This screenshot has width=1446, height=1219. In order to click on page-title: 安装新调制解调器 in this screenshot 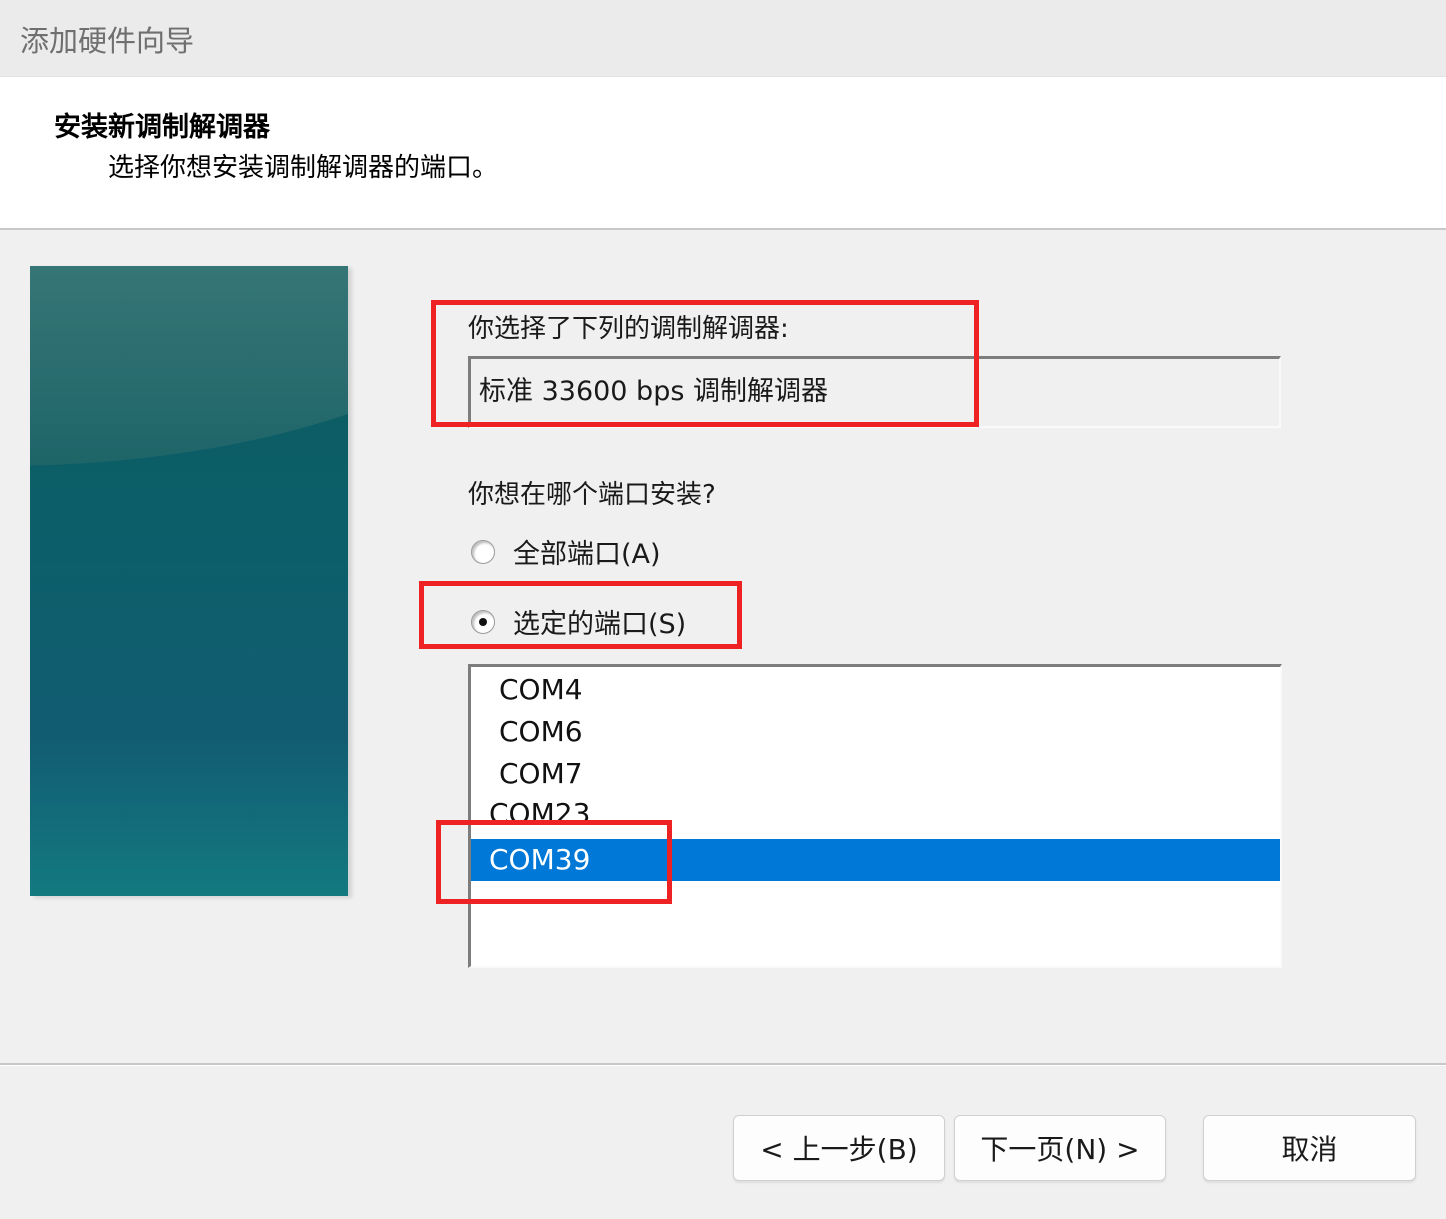, I will do `click(162, 127)`.